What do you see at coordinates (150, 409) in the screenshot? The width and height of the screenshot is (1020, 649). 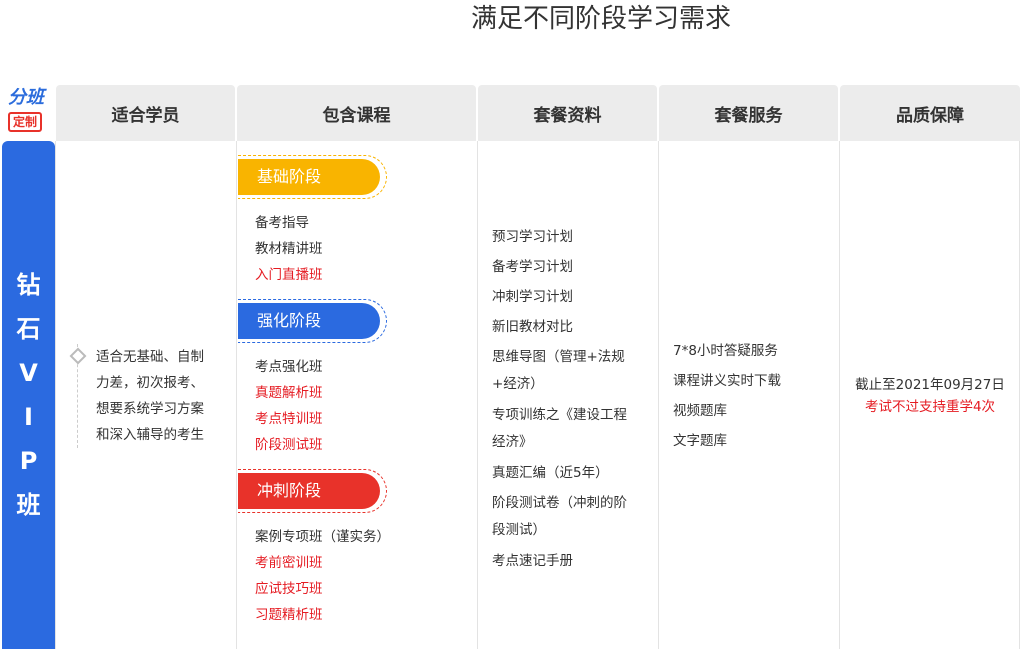 I see `students-line: 想要系统学习方案` at bounding box center [150, 409].